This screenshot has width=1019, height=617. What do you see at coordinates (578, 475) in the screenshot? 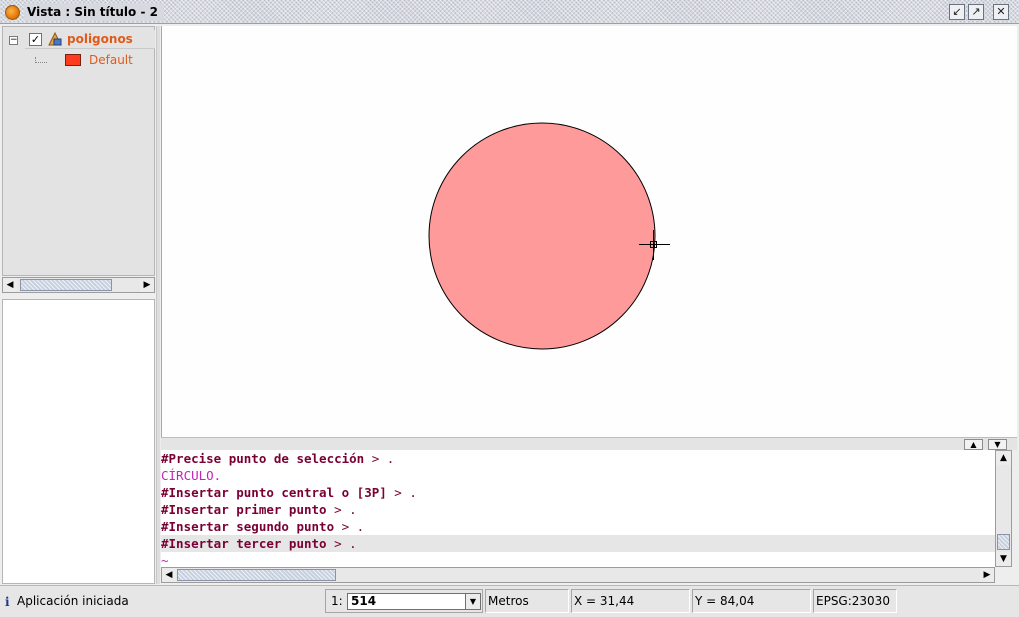
I see `console-line: CÍRCULO.` at bounding box center [578, 475].